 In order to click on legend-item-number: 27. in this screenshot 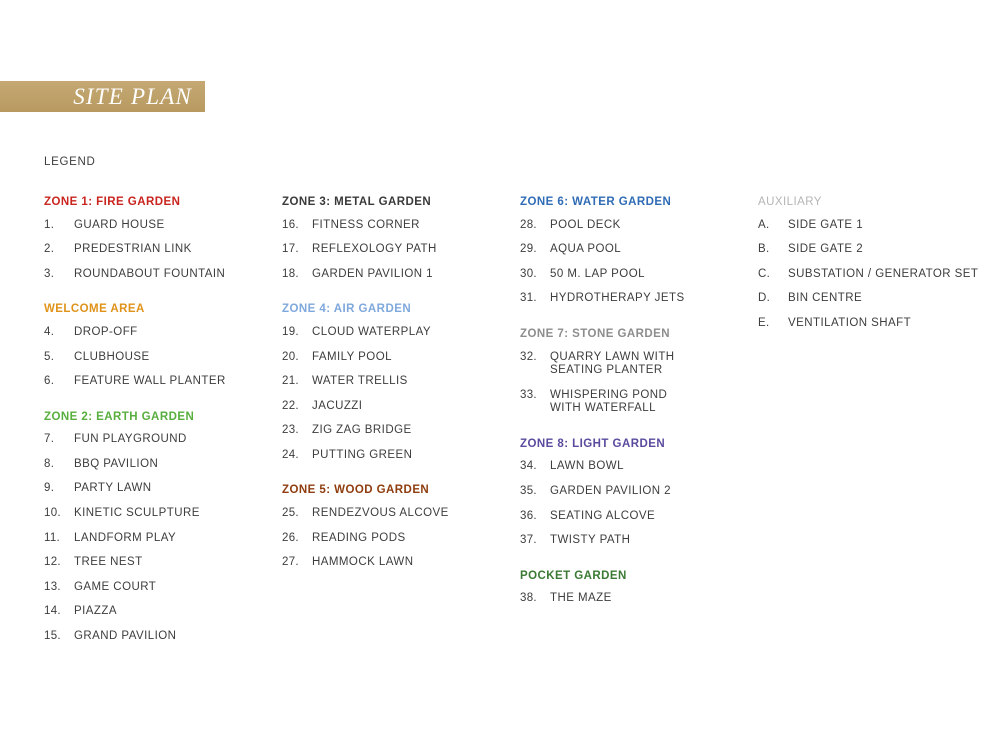, I will do `click(290, 562)`.